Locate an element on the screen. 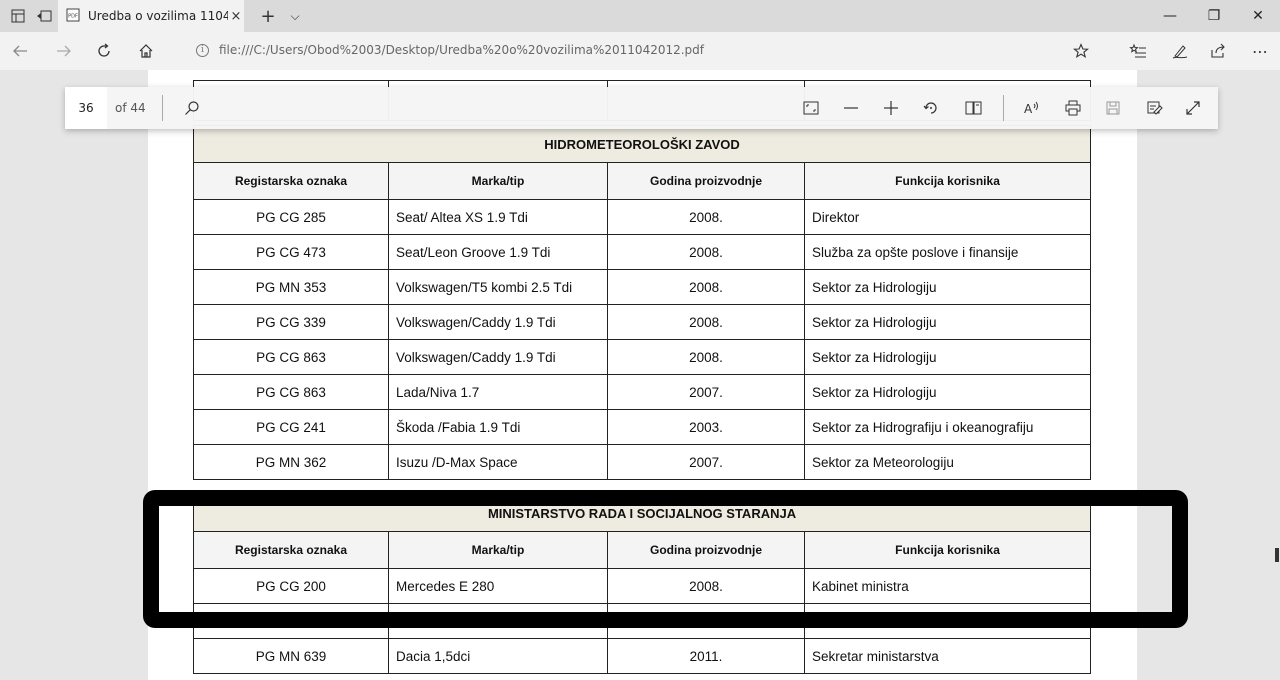  zoom-in-icon is located at coordinates (891, 108).